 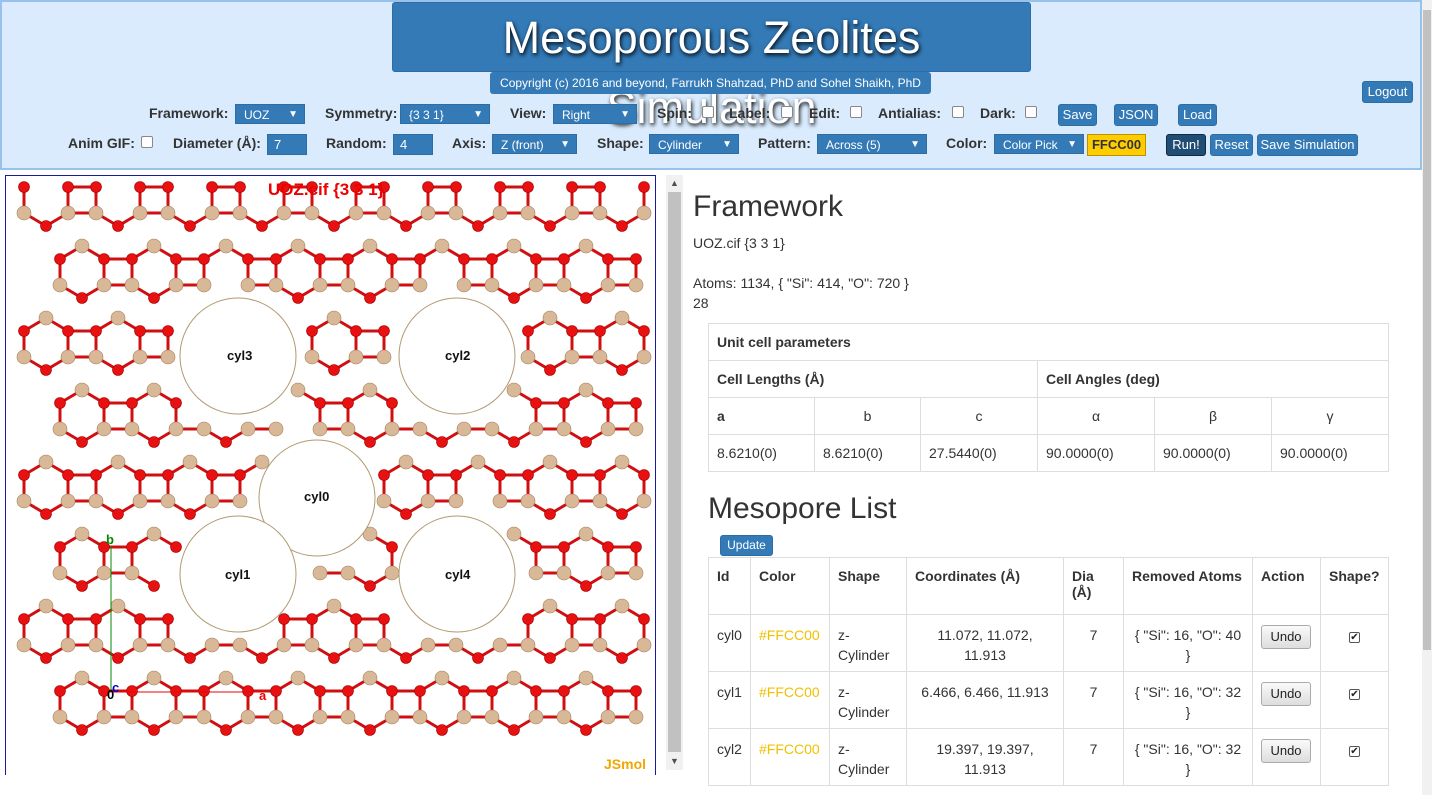 I want to click on save-simulation-button: Save Simulation, so click(x=1307, y=145).